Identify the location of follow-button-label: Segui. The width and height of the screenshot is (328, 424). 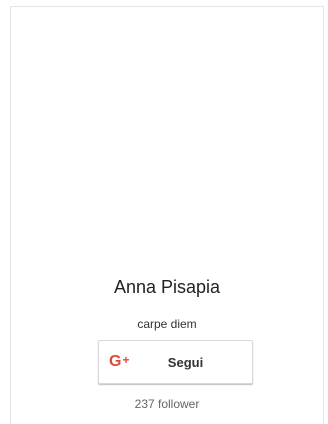
(185, 362).